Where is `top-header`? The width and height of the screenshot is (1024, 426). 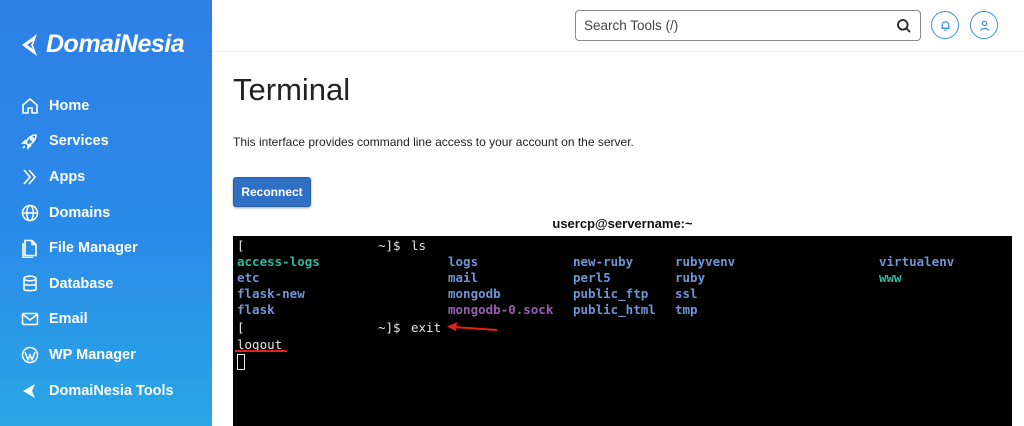
top-header is located at coordinates (618, 26).